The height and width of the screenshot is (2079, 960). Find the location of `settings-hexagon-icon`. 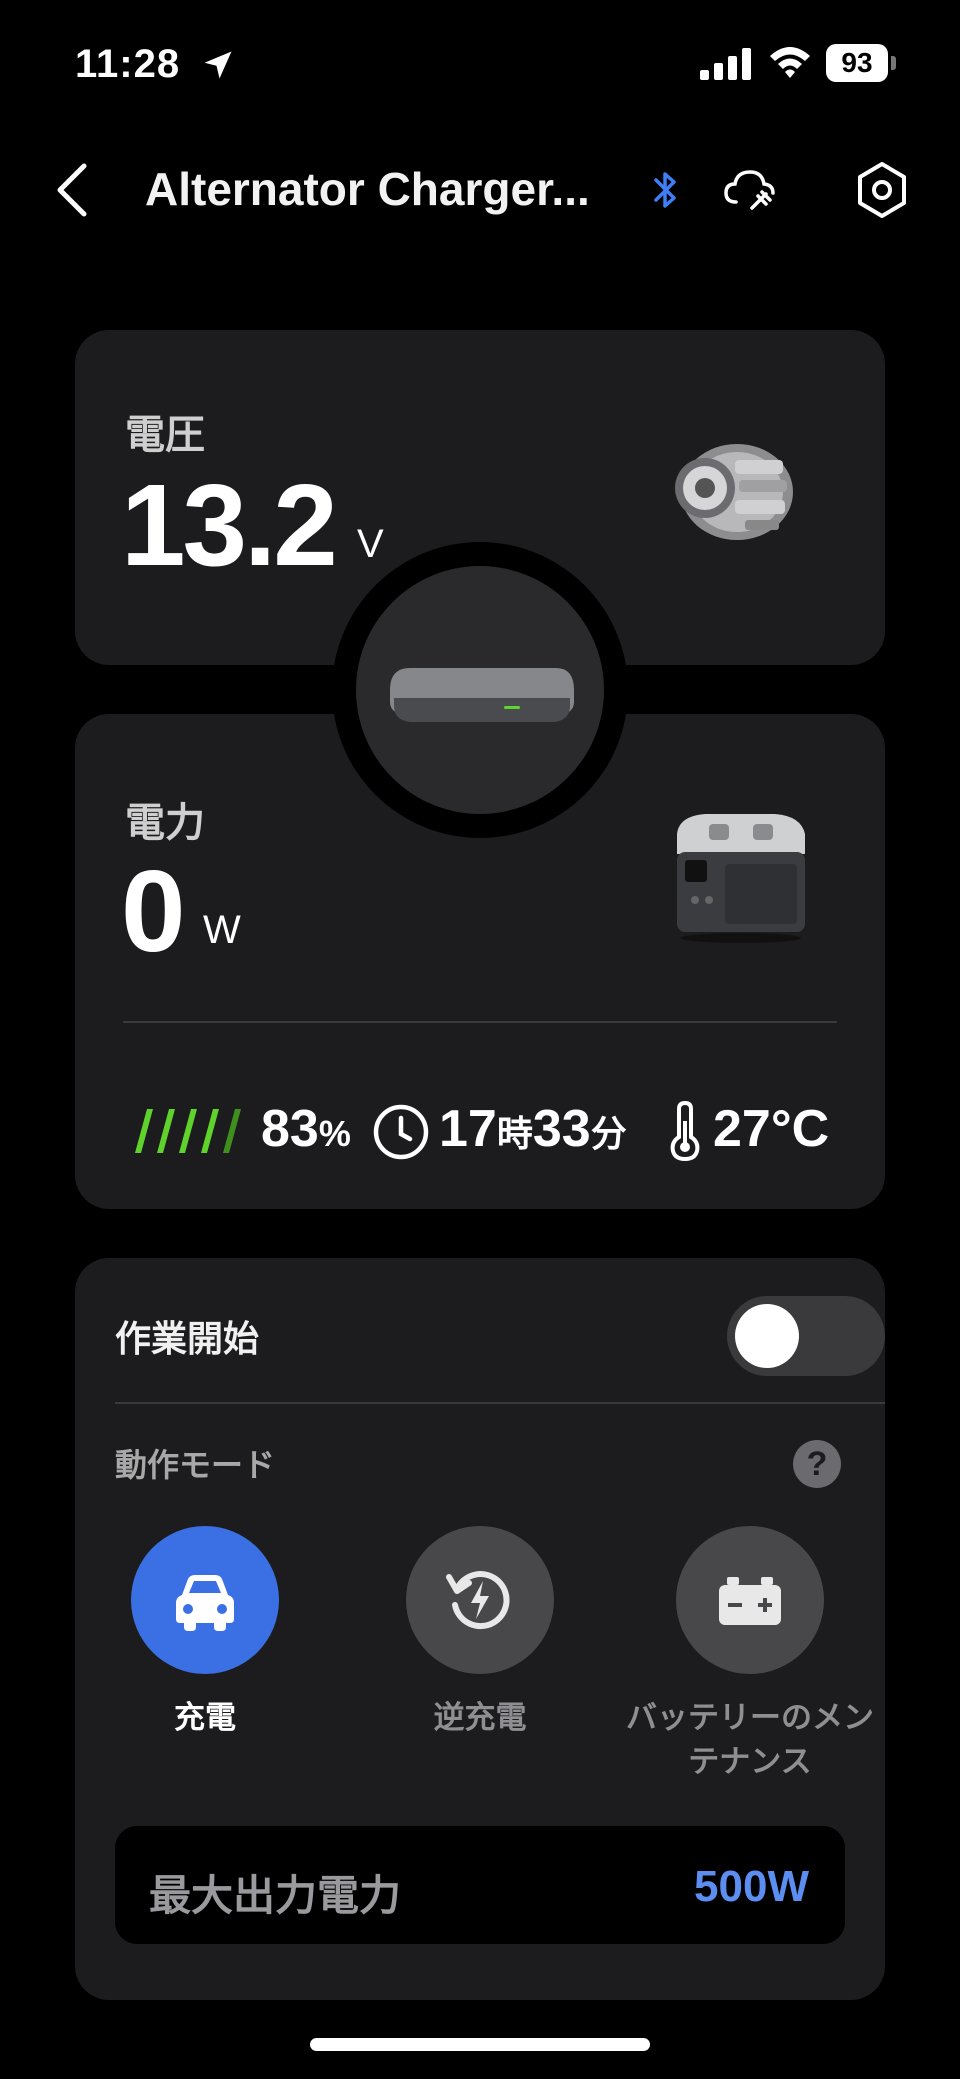

settings-hexagon-icon is located at coordinates (882, 190).